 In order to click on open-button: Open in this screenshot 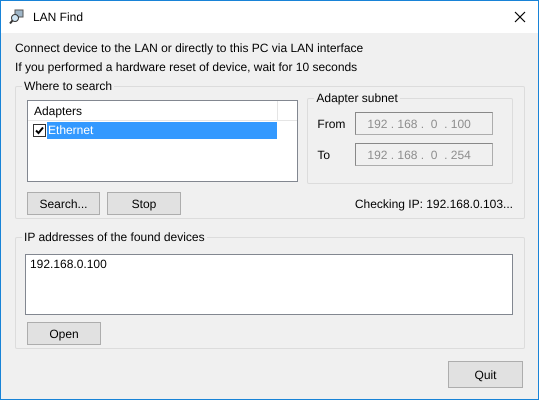, I will do `click(64, 333)`.